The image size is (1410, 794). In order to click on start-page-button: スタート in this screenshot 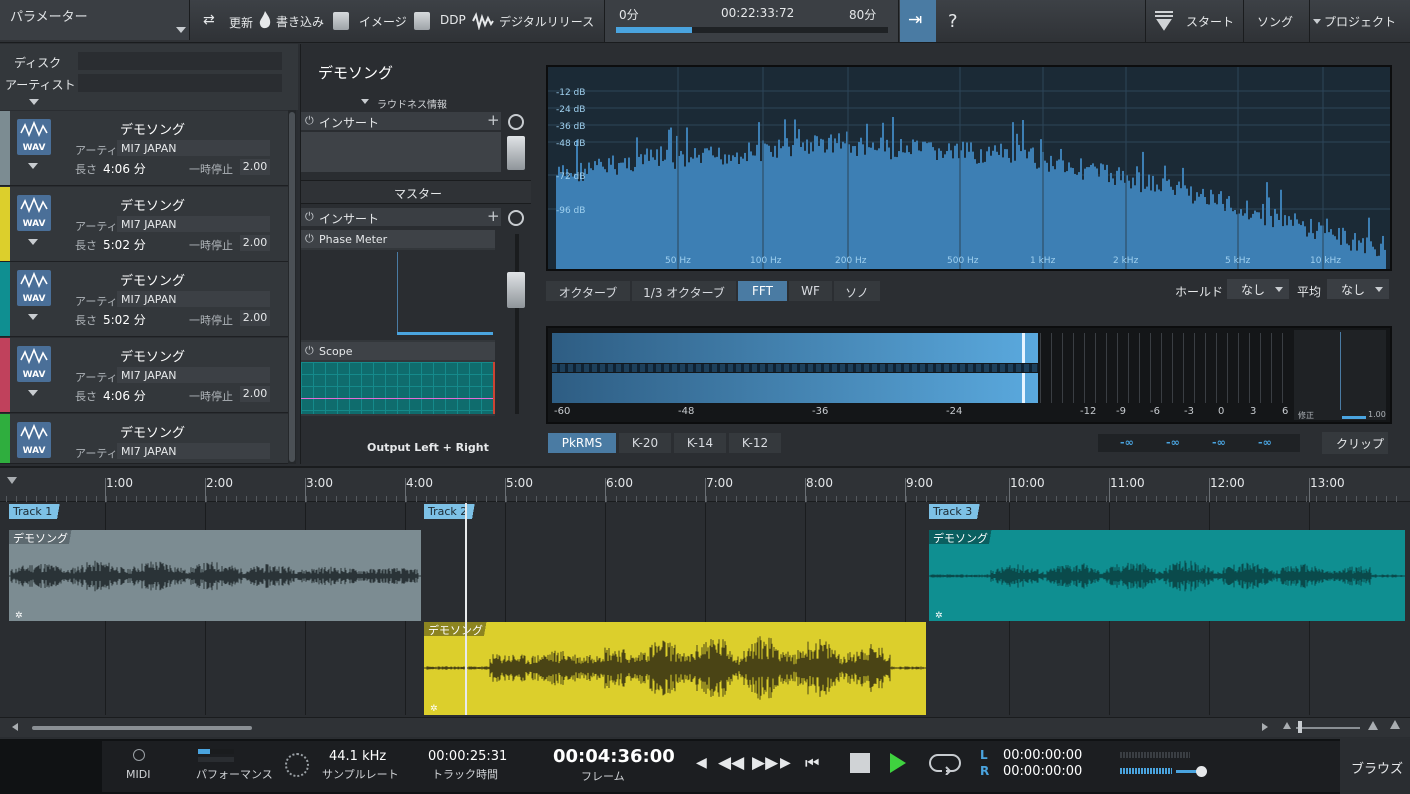, I will do `click(1193, 21)`.